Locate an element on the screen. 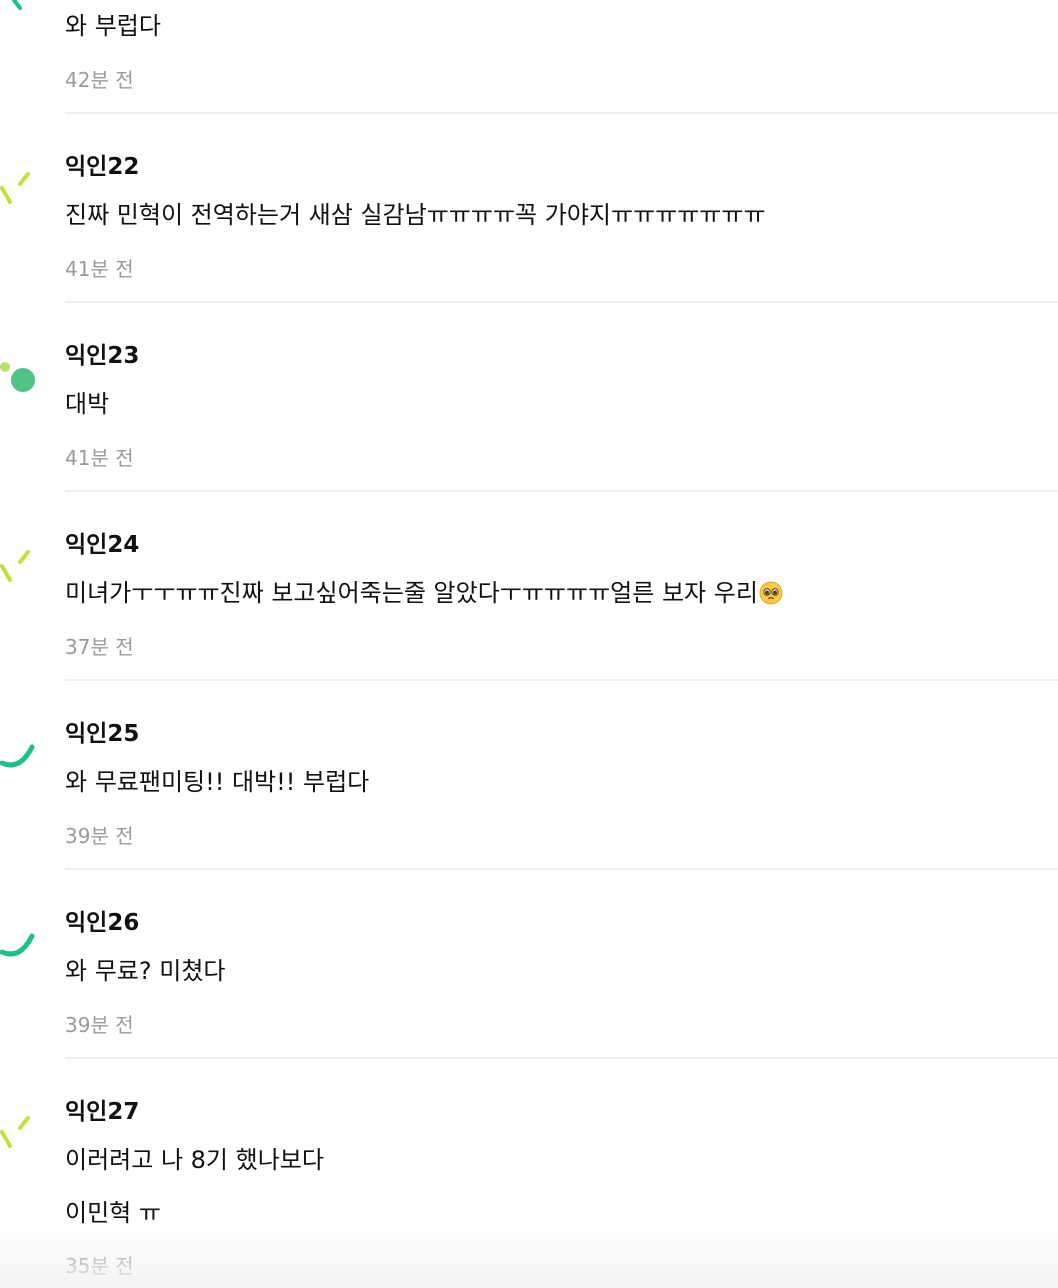 This screenshot has width=1058, height=1288. comment-author: 익인22 is located at coordinates (102, 167).